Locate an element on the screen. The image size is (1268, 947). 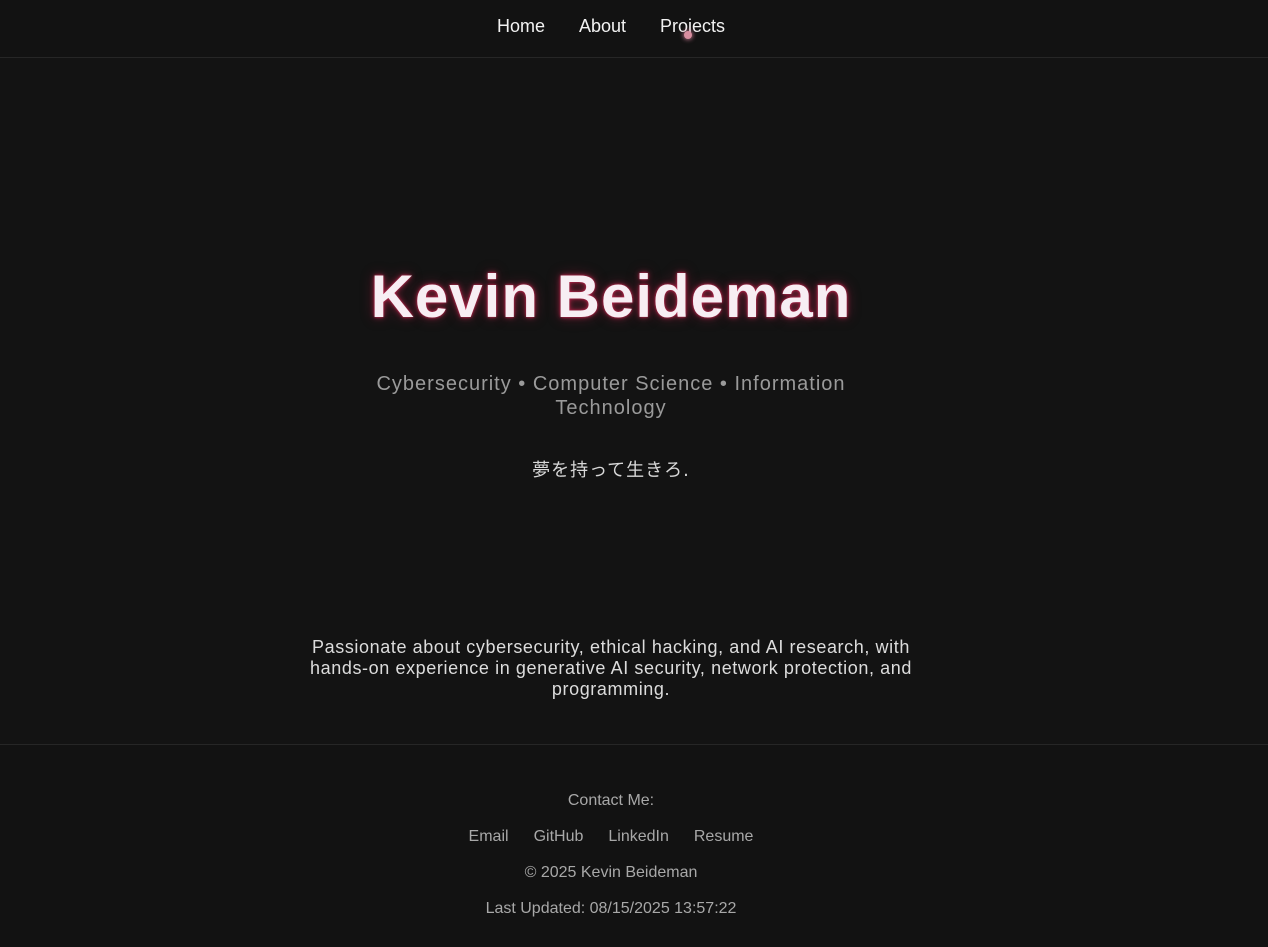
contact-links: Email GitHub LinkedIn Resume is located at coordinates (611, 837).